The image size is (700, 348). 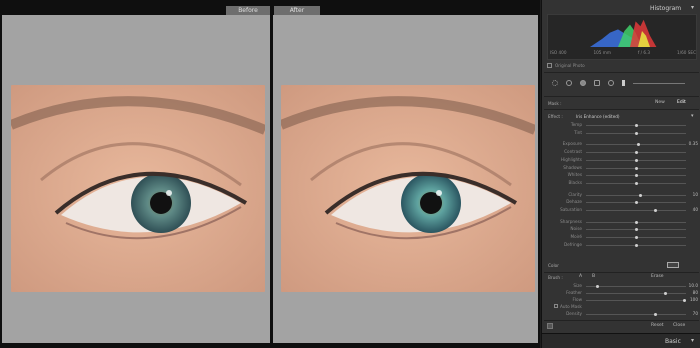 I want to click on density-value: 70, so click(x=695, y=313).